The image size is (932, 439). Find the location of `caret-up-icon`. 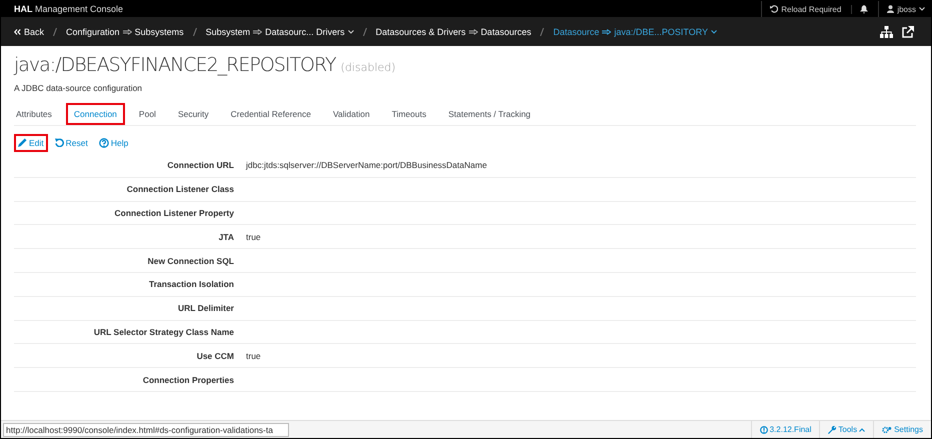

caret-up-icon is located at coordinates (862, 430).